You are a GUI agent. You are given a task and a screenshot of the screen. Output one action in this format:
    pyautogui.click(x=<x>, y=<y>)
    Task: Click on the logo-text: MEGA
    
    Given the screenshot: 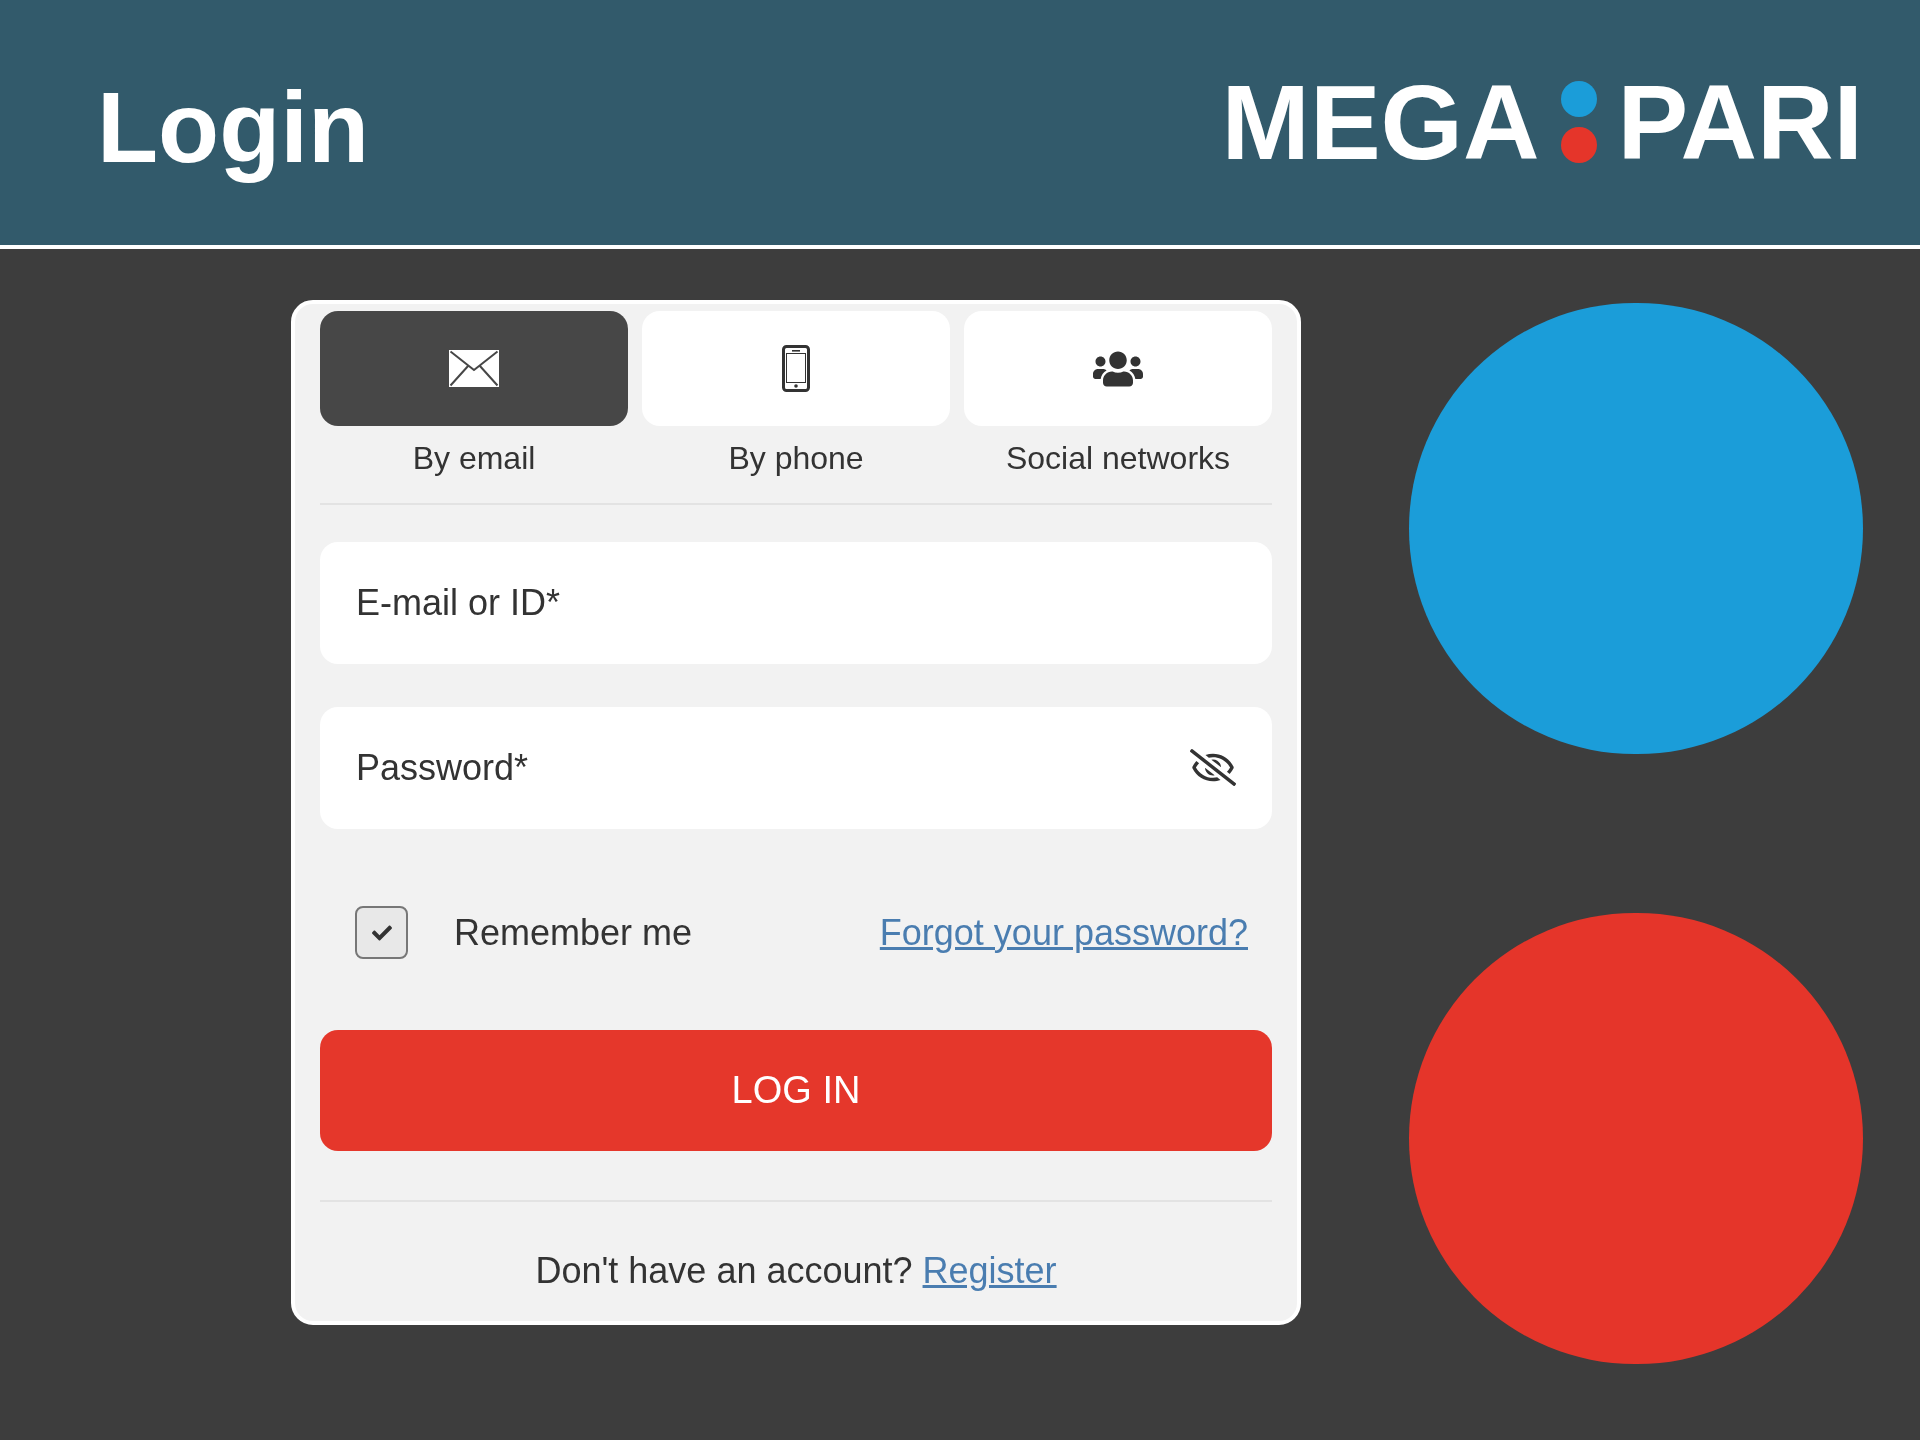 What is the action you would take?
    pyautogui.click(x=1380, y=122)
    